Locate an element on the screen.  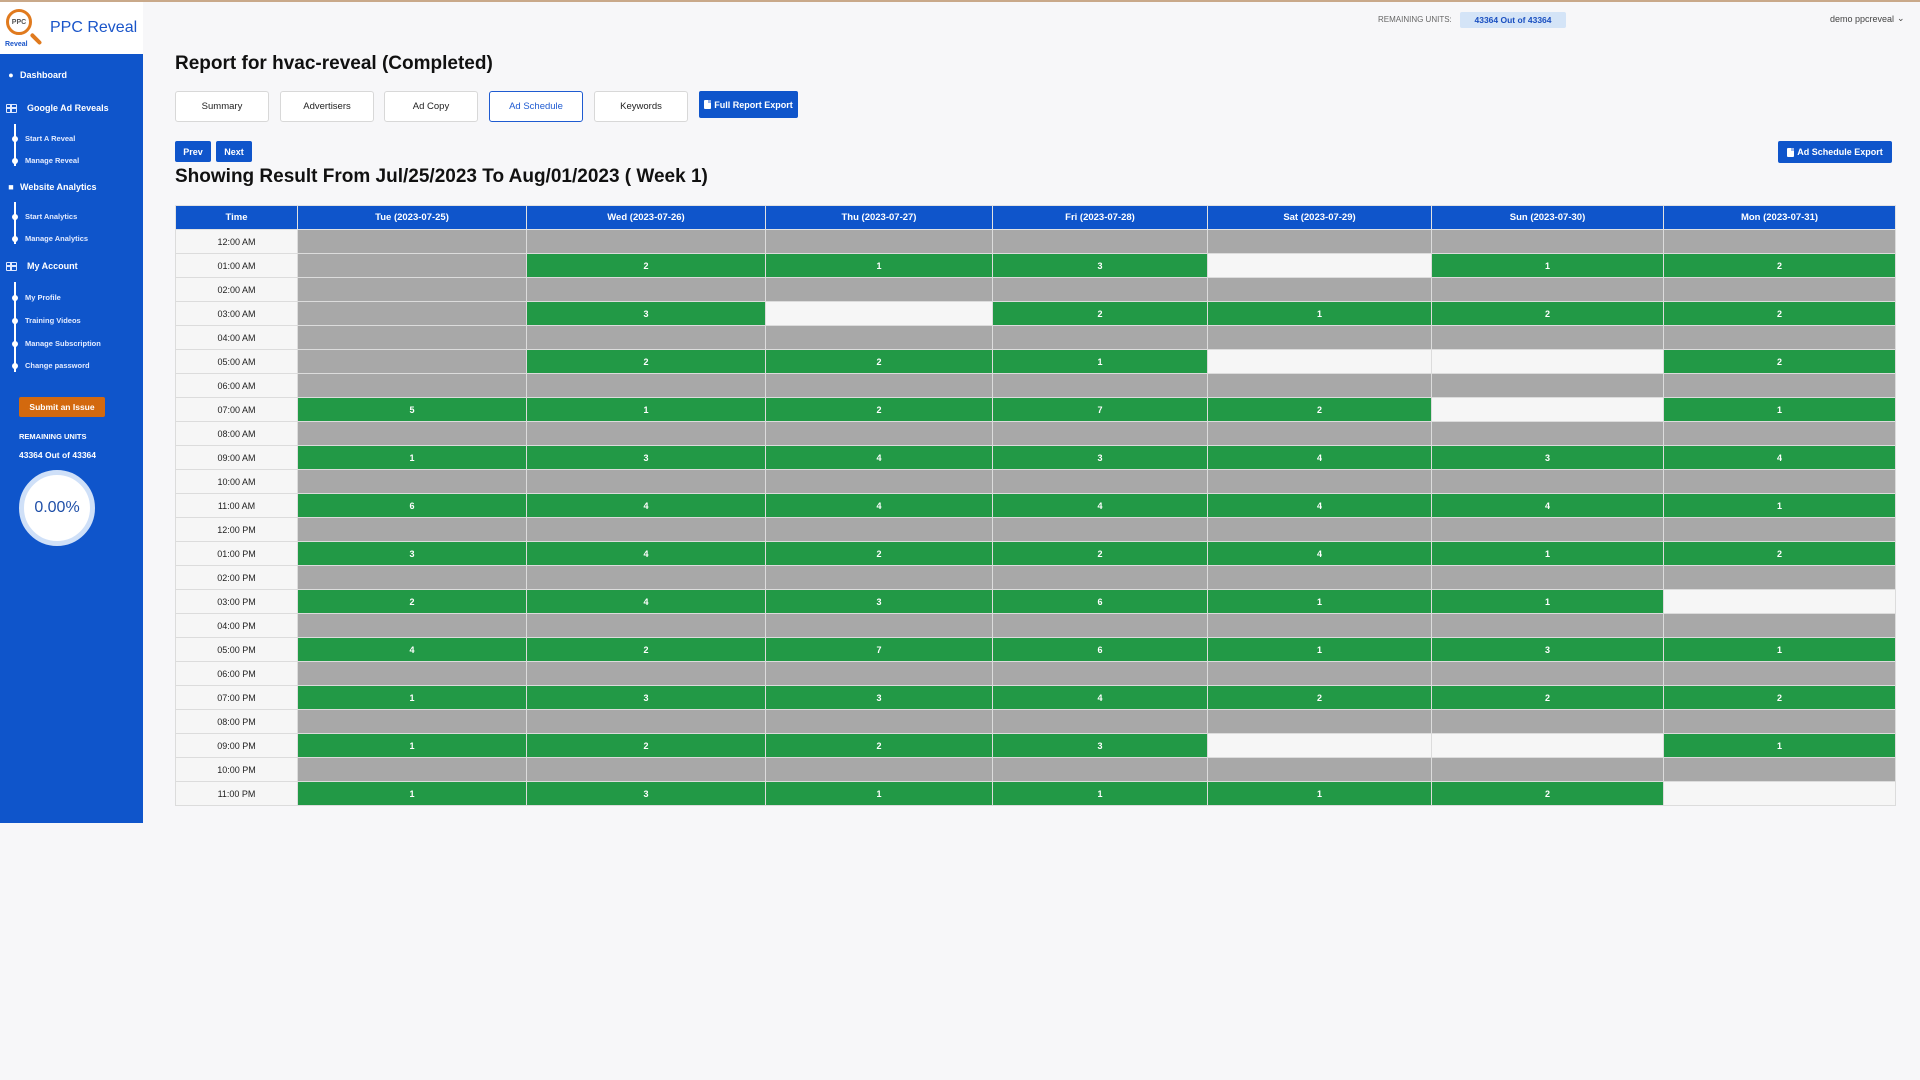
time-cell: 09:00 PM is located at coordinates (236, 745).